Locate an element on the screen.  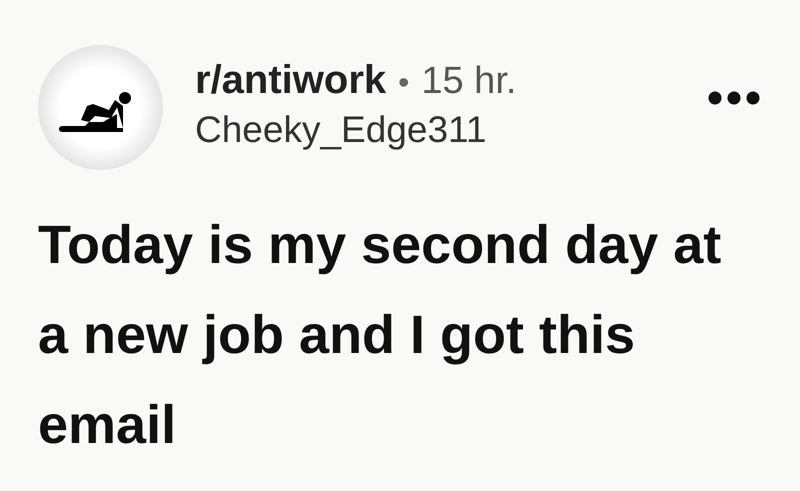
author-name: Cheeky_Edge311 is located at coordinates (451, 130).